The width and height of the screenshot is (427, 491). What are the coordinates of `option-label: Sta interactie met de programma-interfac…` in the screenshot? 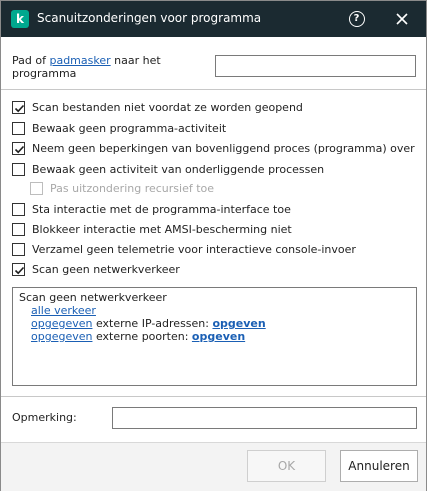 It's located at (161, 209).